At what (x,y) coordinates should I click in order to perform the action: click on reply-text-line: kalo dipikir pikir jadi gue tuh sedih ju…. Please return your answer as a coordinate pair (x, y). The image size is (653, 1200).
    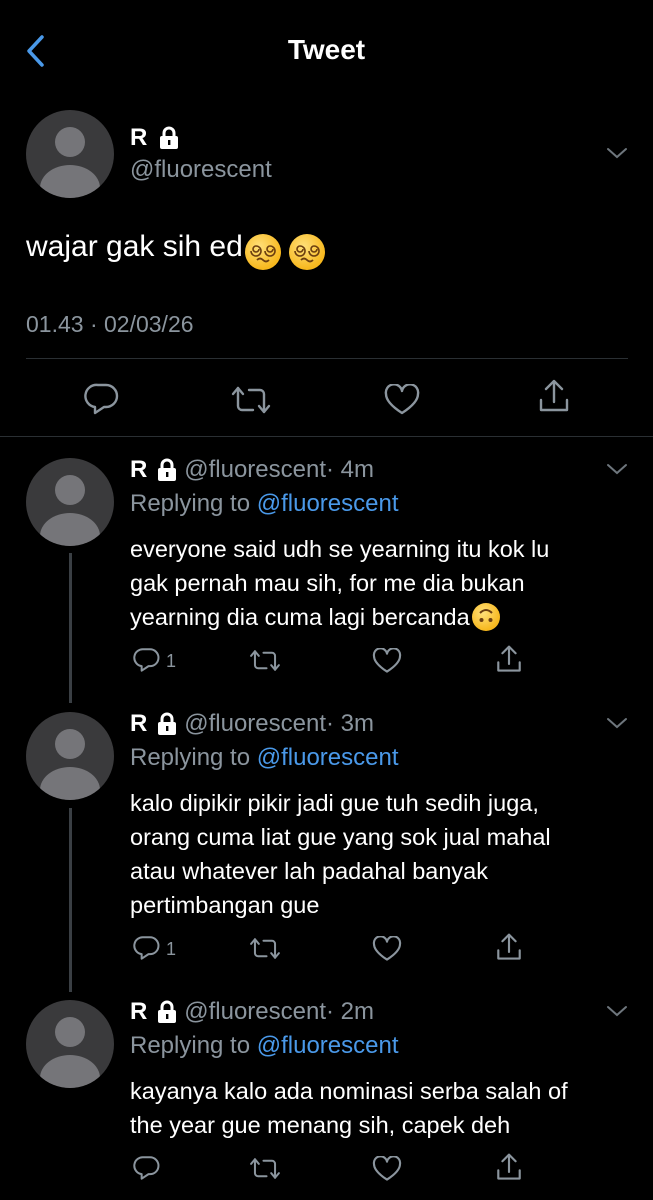
    Looking at the image, I should click on (334, 803).